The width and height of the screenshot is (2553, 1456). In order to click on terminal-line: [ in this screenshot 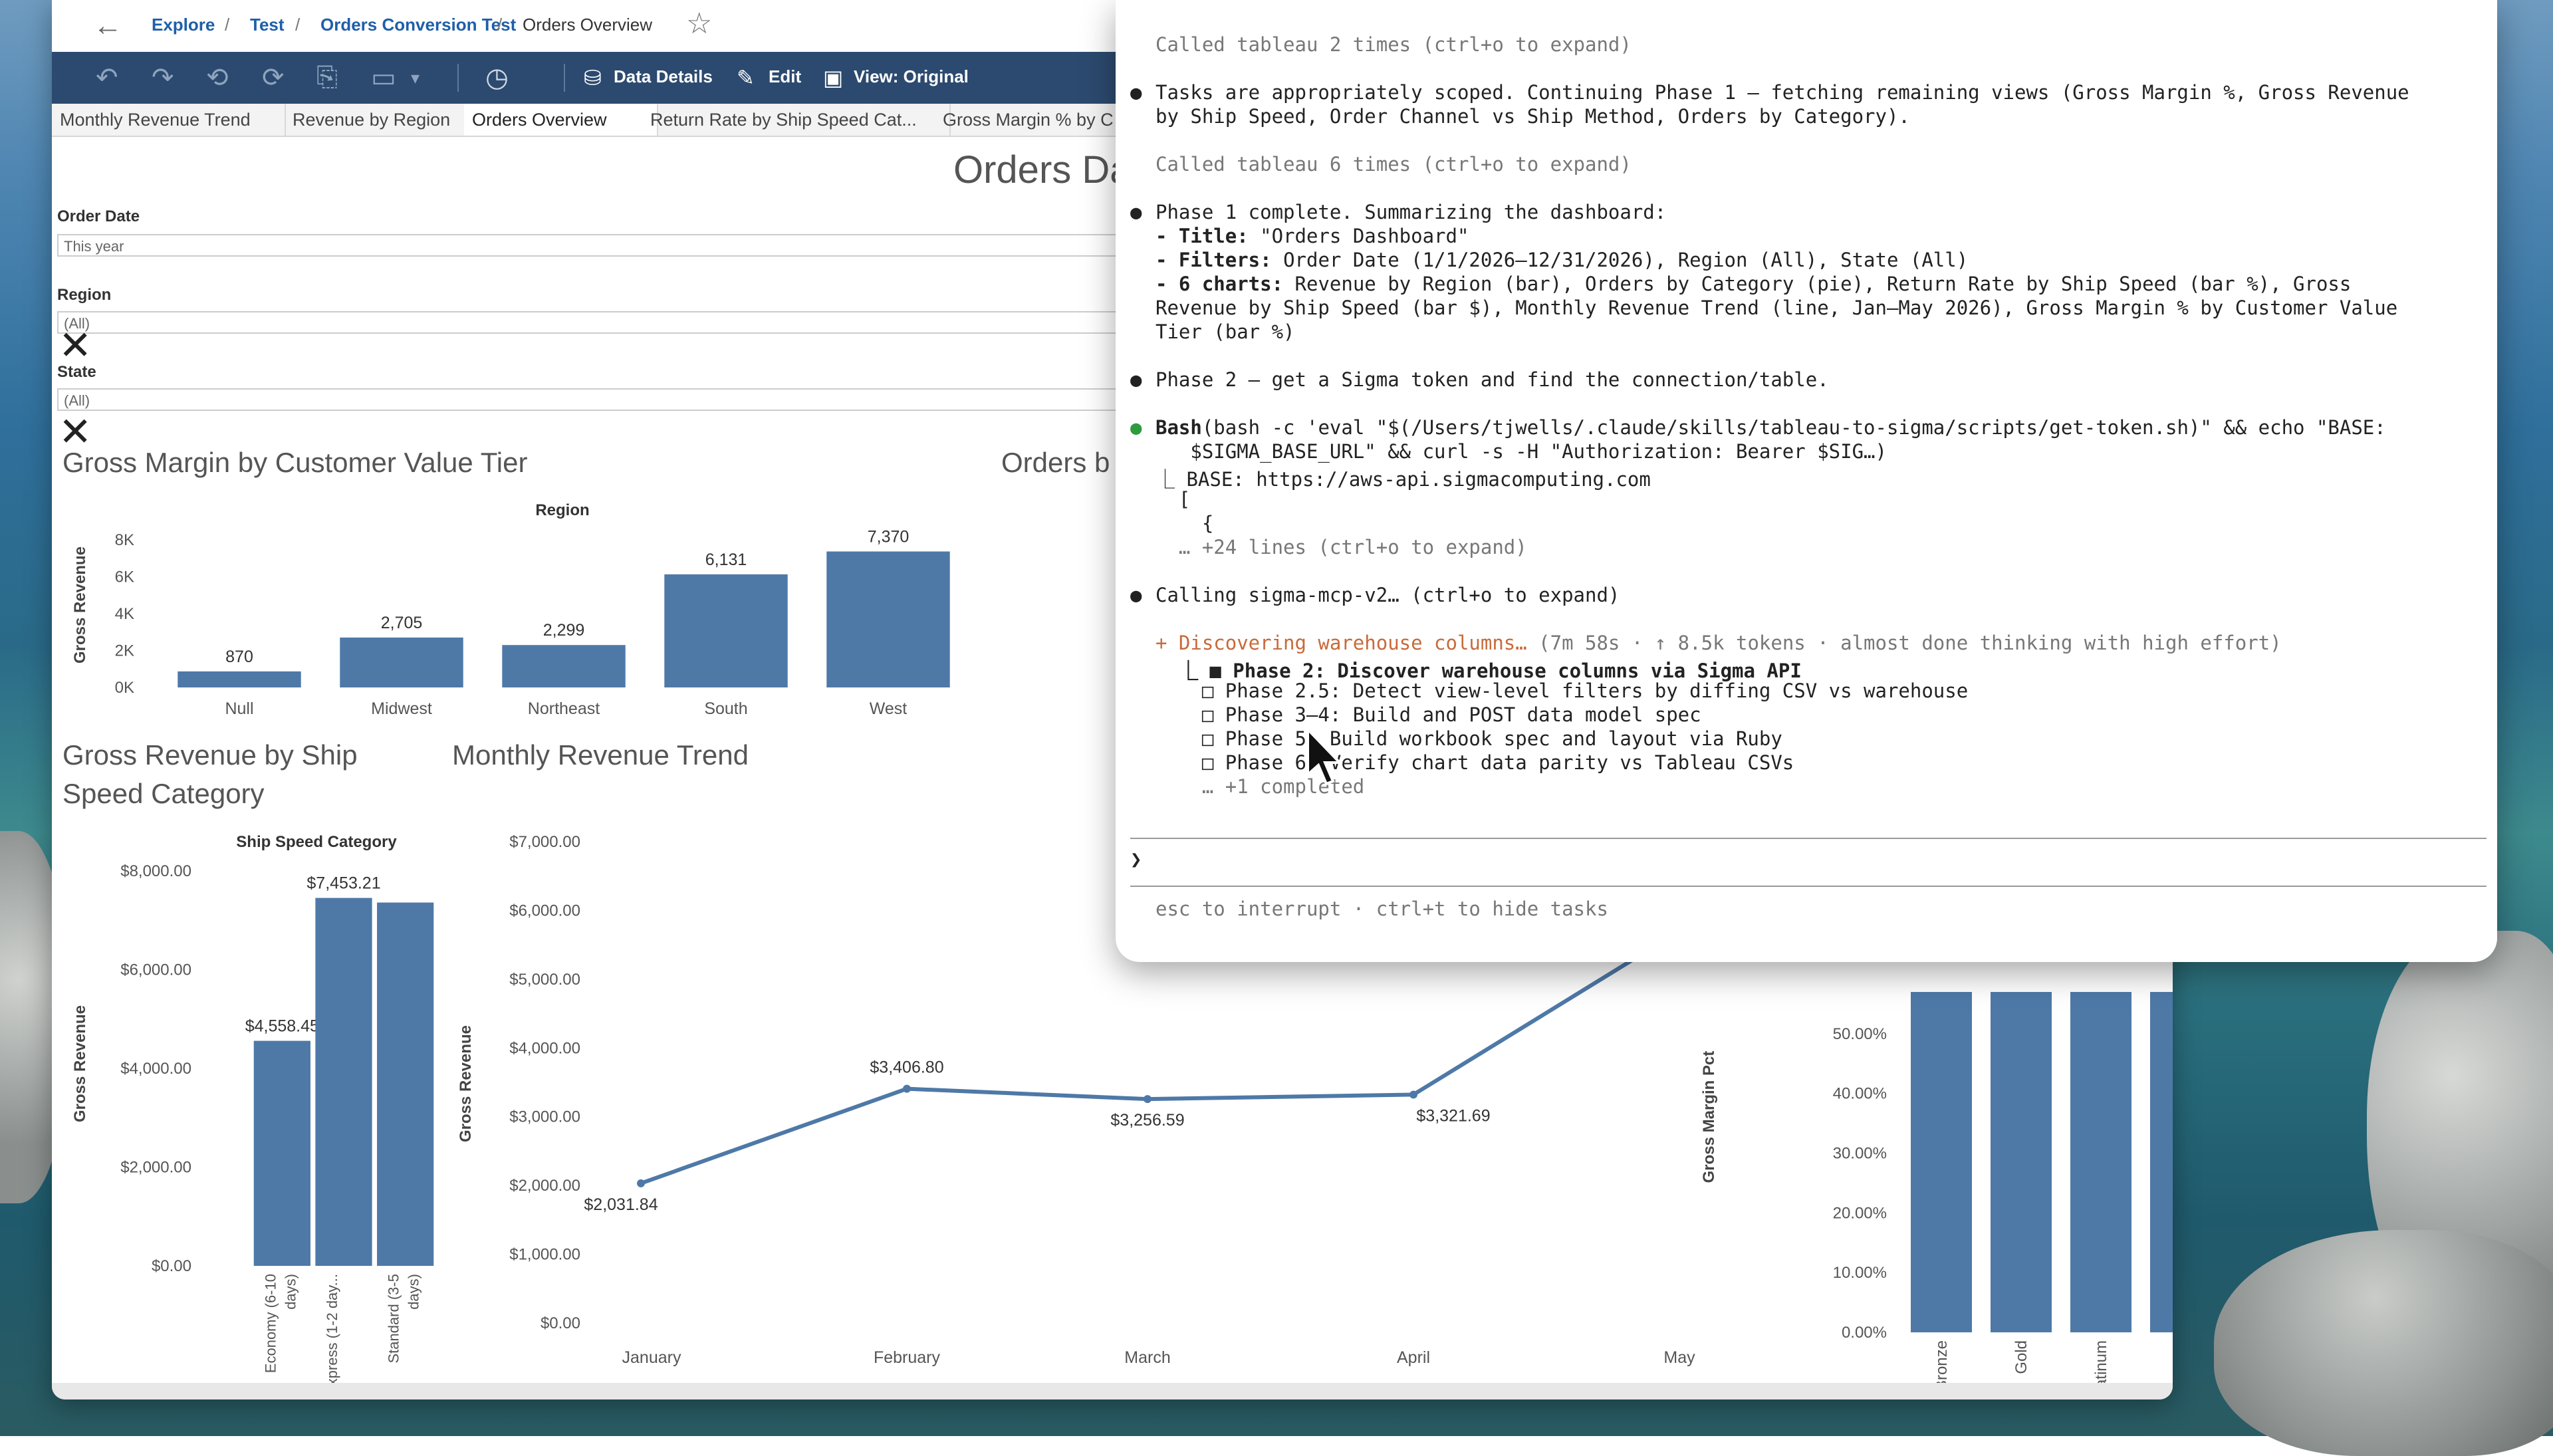, I will do `click(1172, 499)`.